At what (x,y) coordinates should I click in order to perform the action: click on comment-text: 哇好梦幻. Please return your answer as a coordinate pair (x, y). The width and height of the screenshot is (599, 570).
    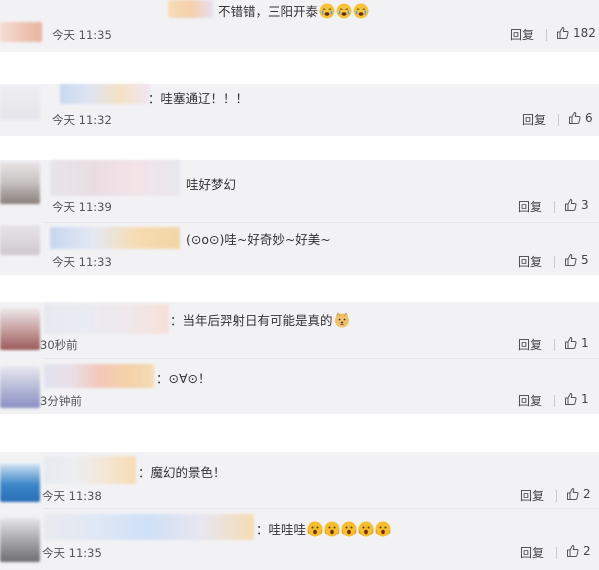
    Looking at the image, I should click on (211, 184).